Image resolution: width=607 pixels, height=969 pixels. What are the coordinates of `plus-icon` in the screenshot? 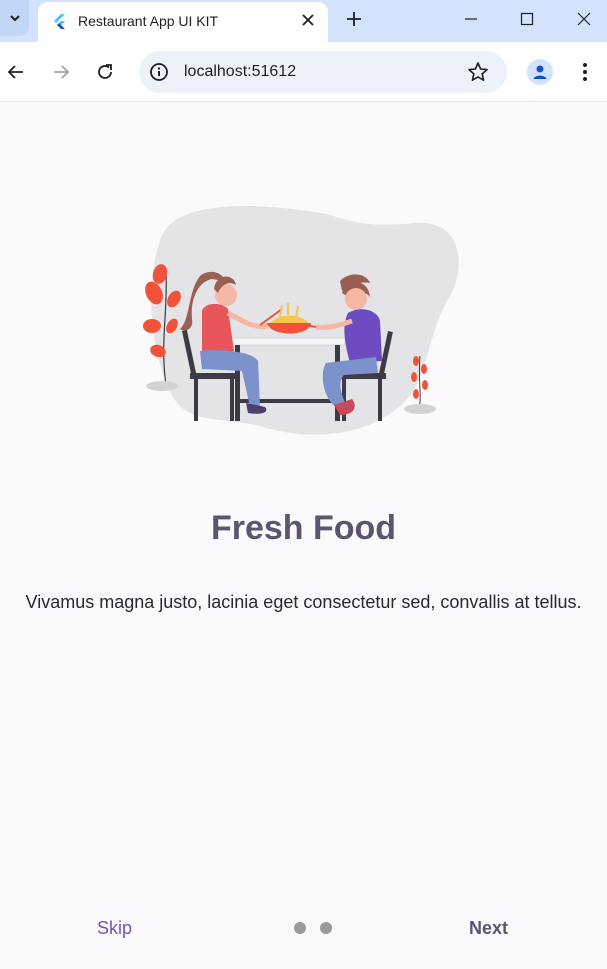 It's located at (354, 19).